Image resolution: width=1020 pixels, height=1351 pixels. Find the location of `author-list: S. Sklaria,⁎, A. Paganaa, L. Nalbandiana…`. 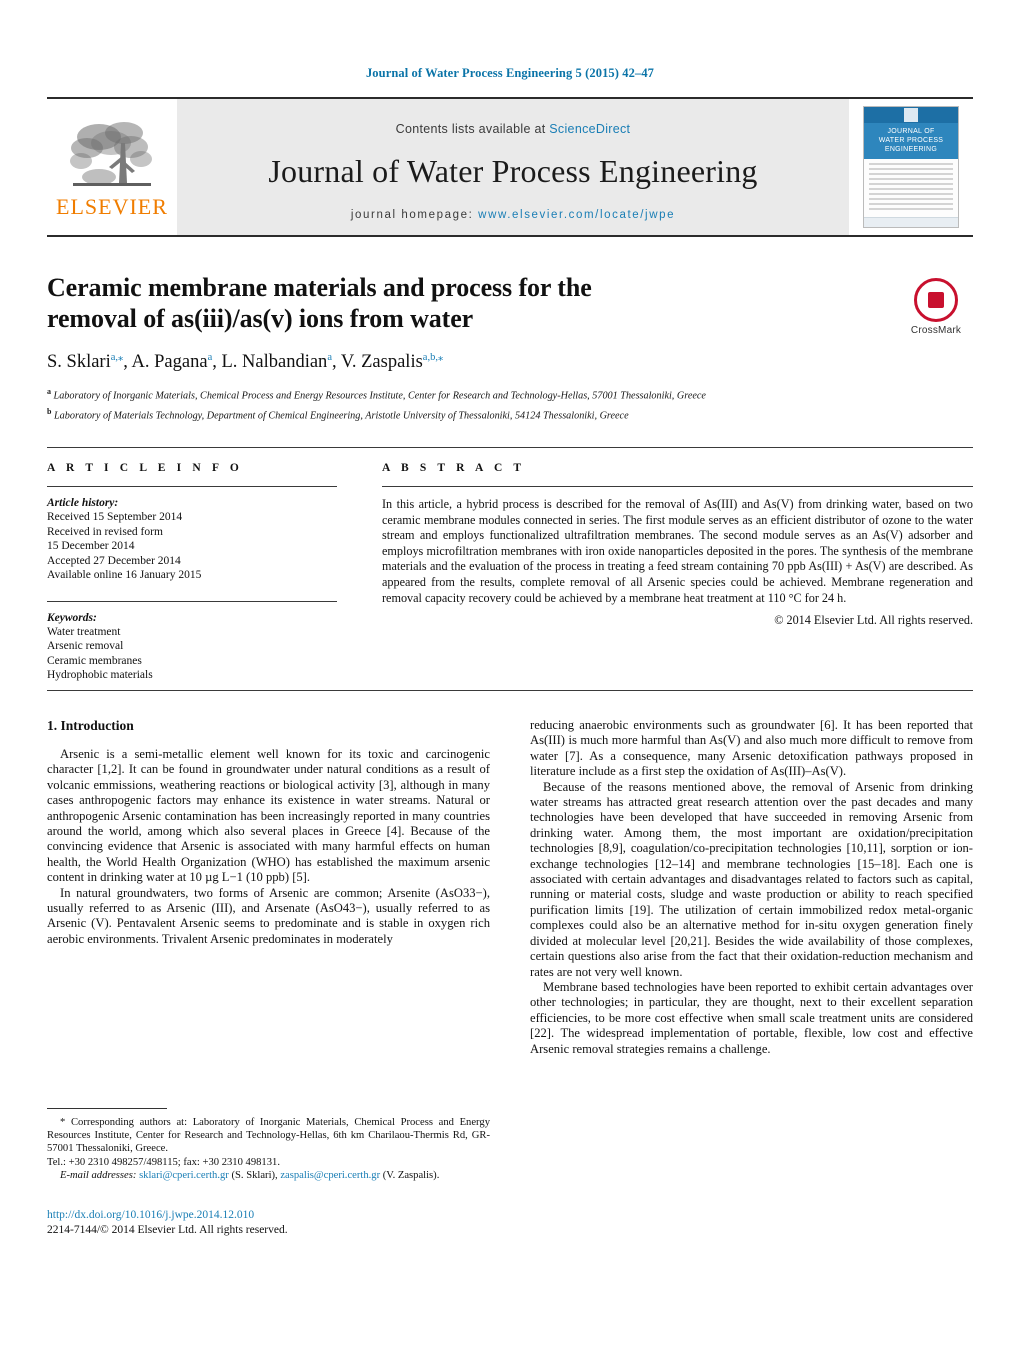

author-list: S. Sklaria,⁎, A. Paganaa, L. Nalbandiana… is located at coordinates (245, 362).